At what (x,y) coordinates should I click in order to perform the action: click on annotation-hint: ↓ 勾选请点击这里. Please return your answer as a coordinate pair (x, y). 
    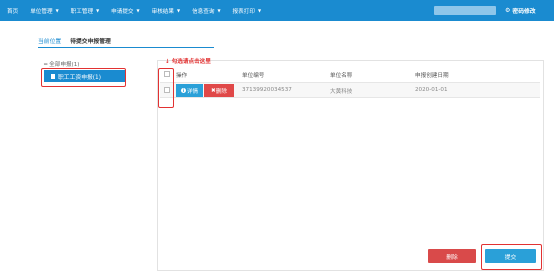
    Looking at the image, I should click on (188, 61).